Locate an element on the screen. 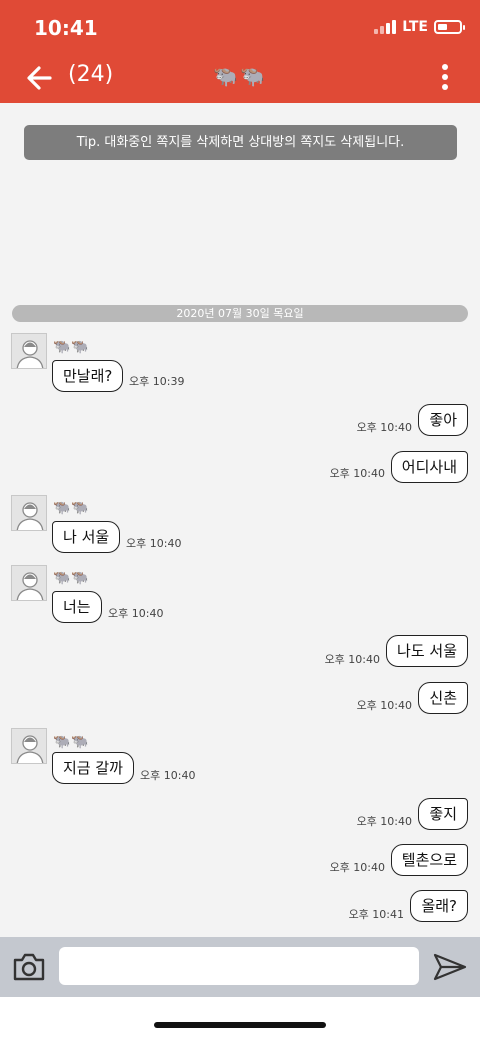 This screenshot has width=480, height=1039. network-label: LTE is located at coordinates (415, 27).